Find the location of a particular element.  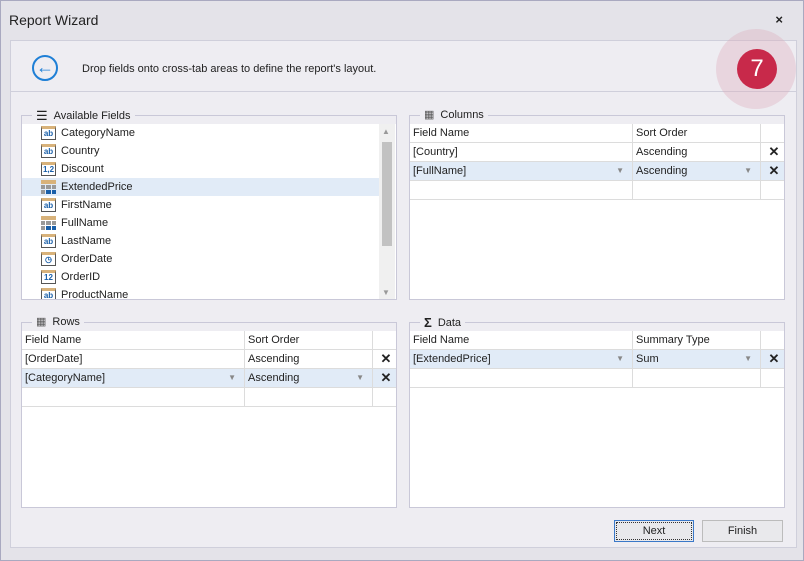

field-label: ProductName is located at coordinates (95, 294).